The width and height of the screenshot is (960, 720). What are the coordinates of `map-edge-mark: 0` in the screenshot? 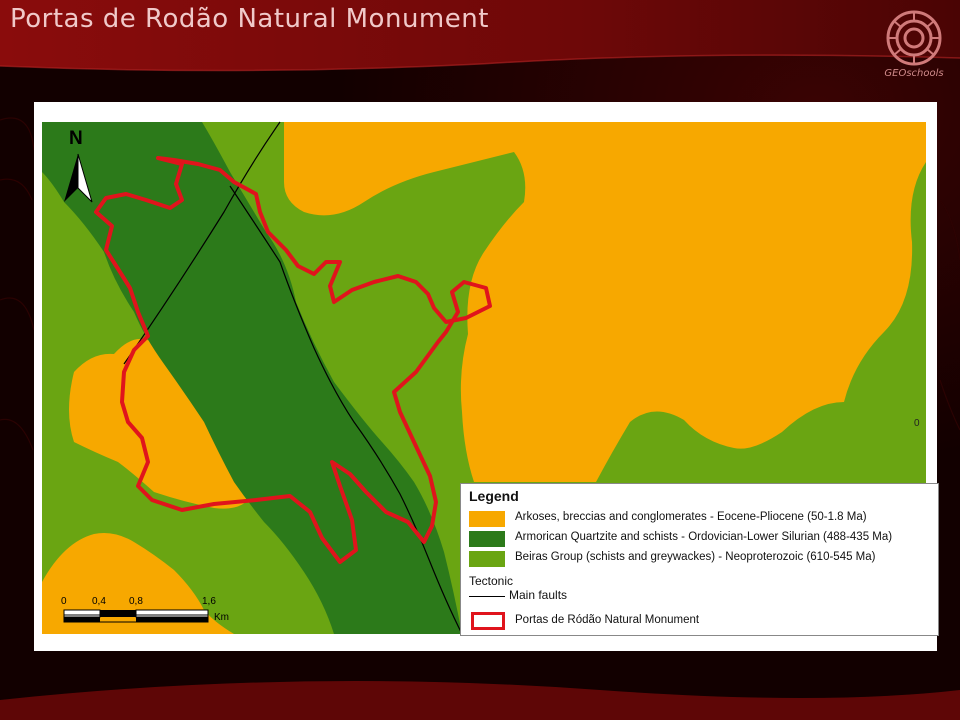 It's located at (917, 423).